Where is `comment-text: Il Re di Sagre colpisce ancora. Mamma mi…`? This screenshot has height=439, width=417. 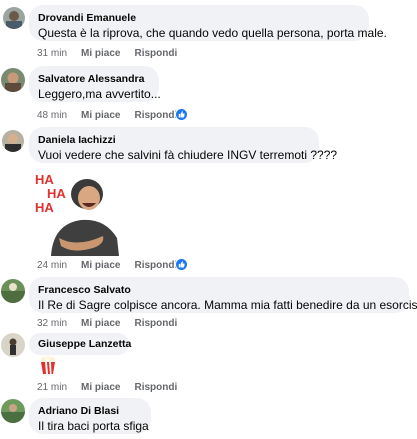
comment-text: Il Re di Sagre colpisce ancora. Mamma mi… is located at coordinates (227, 305).